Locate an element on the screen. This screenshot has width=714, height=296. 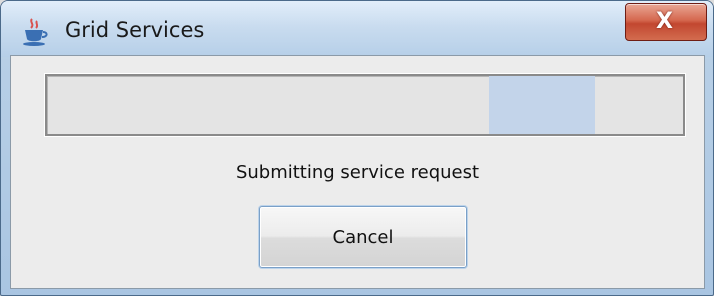
window-title: Grid Services is located at coordinates (135, 30).